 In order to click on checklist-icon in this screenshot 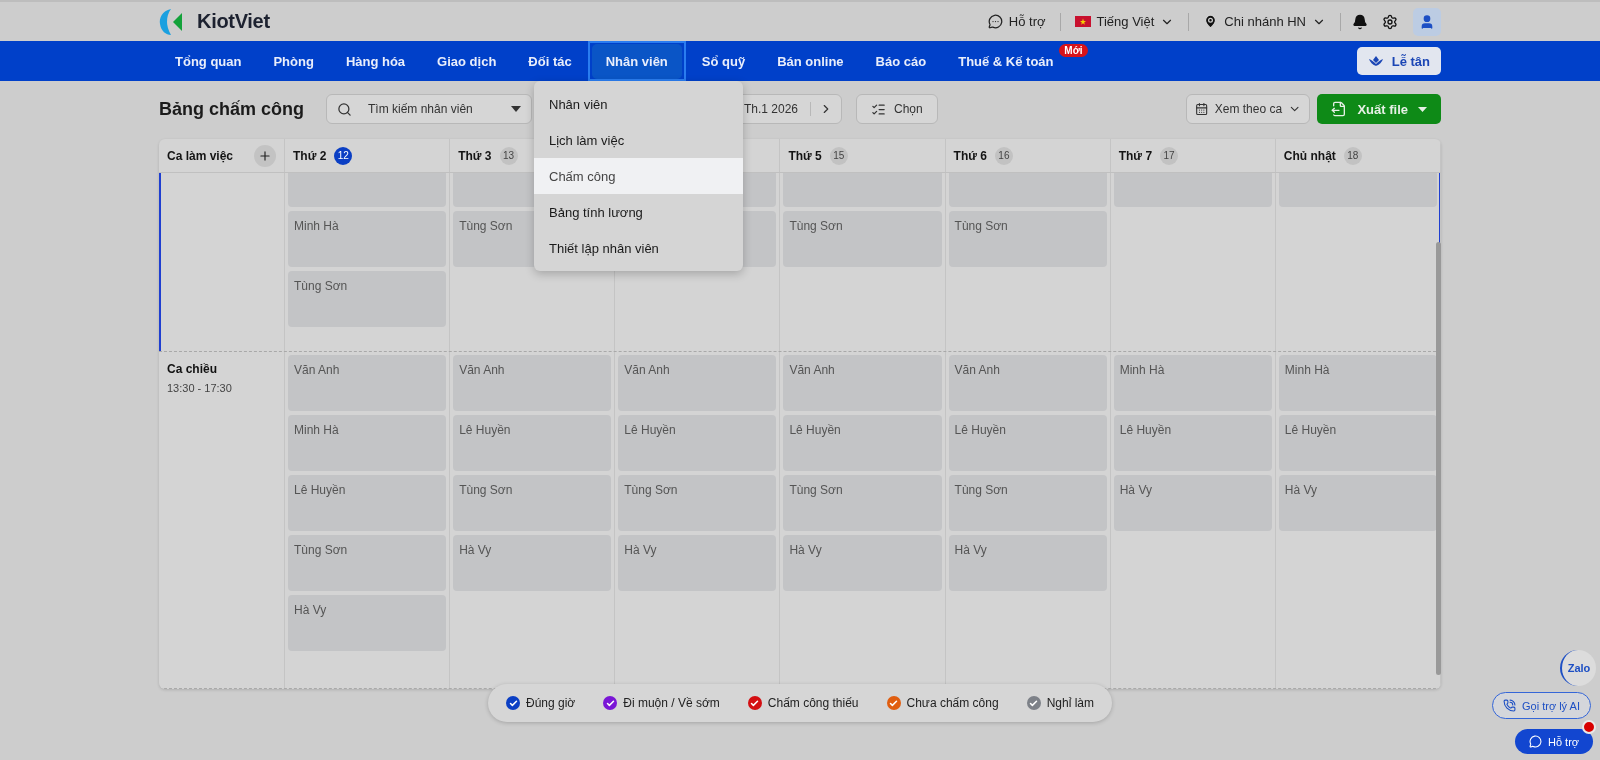, I will do `click(879, 109)`.